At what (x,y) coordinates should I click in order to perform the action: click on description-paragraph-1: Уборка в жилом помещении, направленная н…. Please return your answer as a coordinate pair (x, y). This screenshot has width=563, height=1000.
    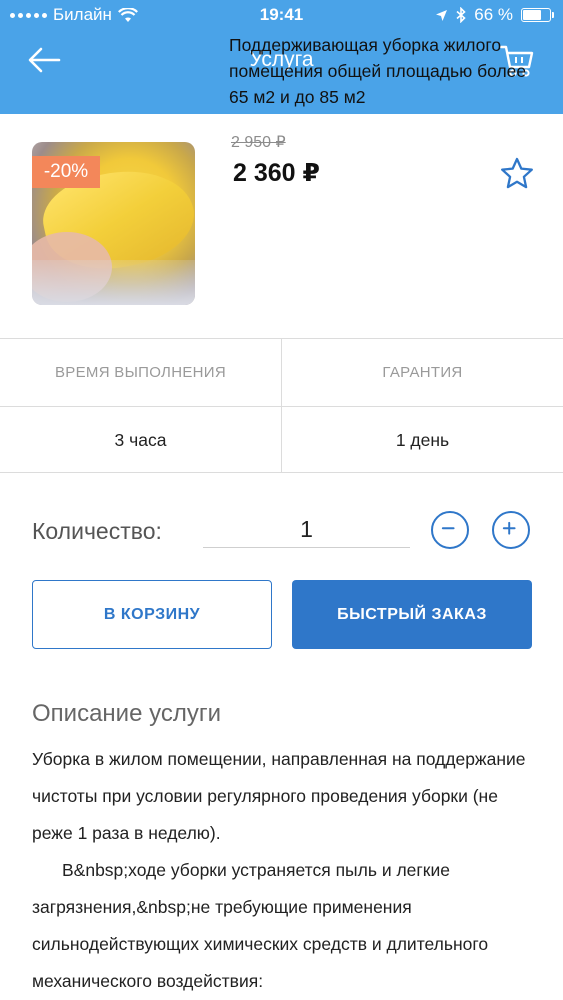
    Looking at the image, I should click on (279, 796).